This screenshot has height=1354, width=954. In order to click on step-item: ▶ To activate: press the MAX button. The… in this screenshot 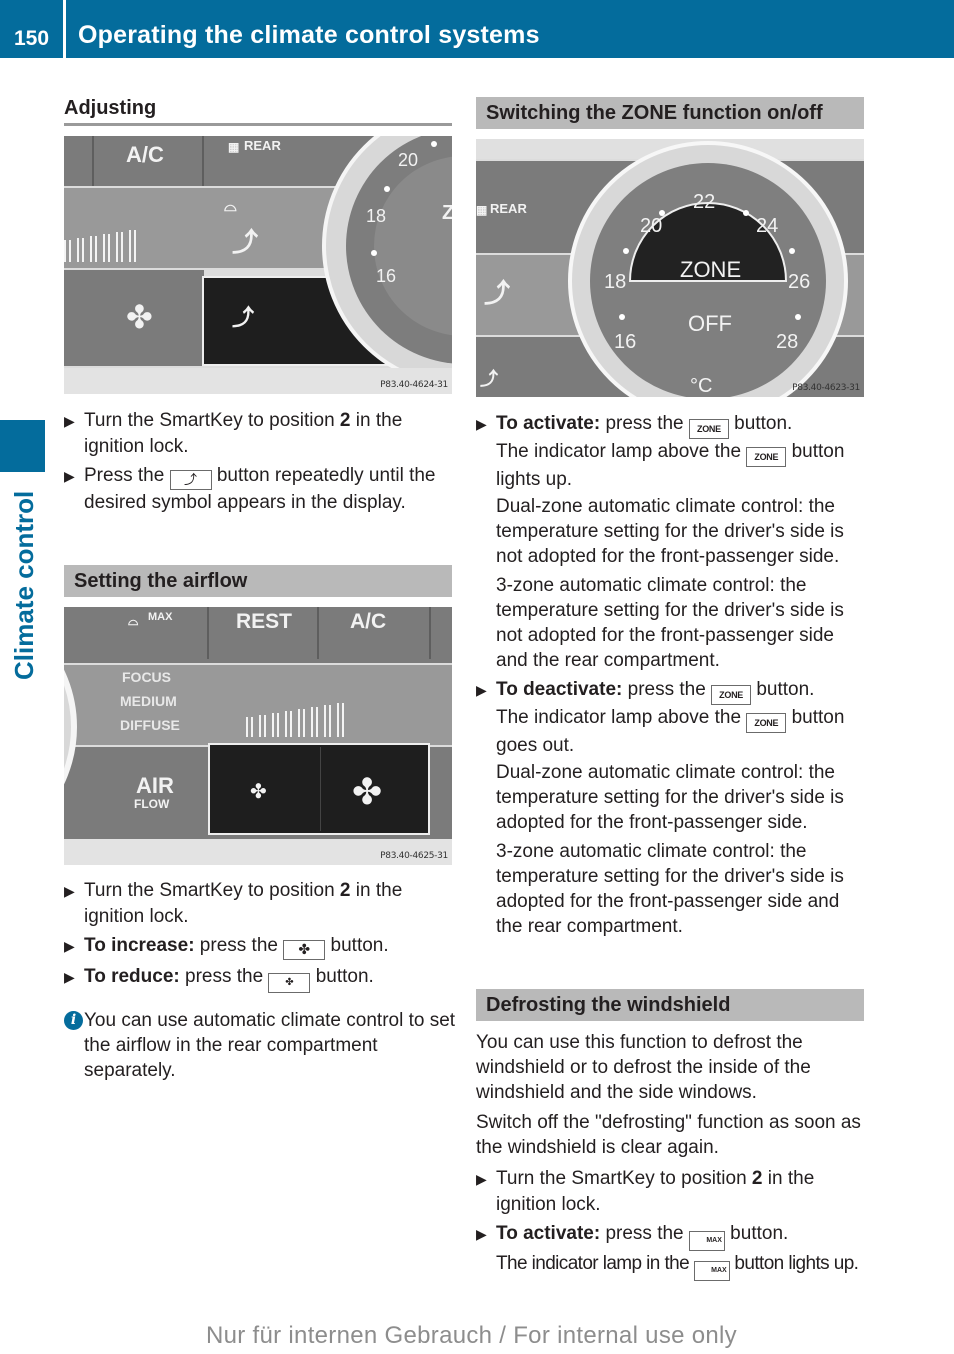, I will do `click(673, 1251)`.